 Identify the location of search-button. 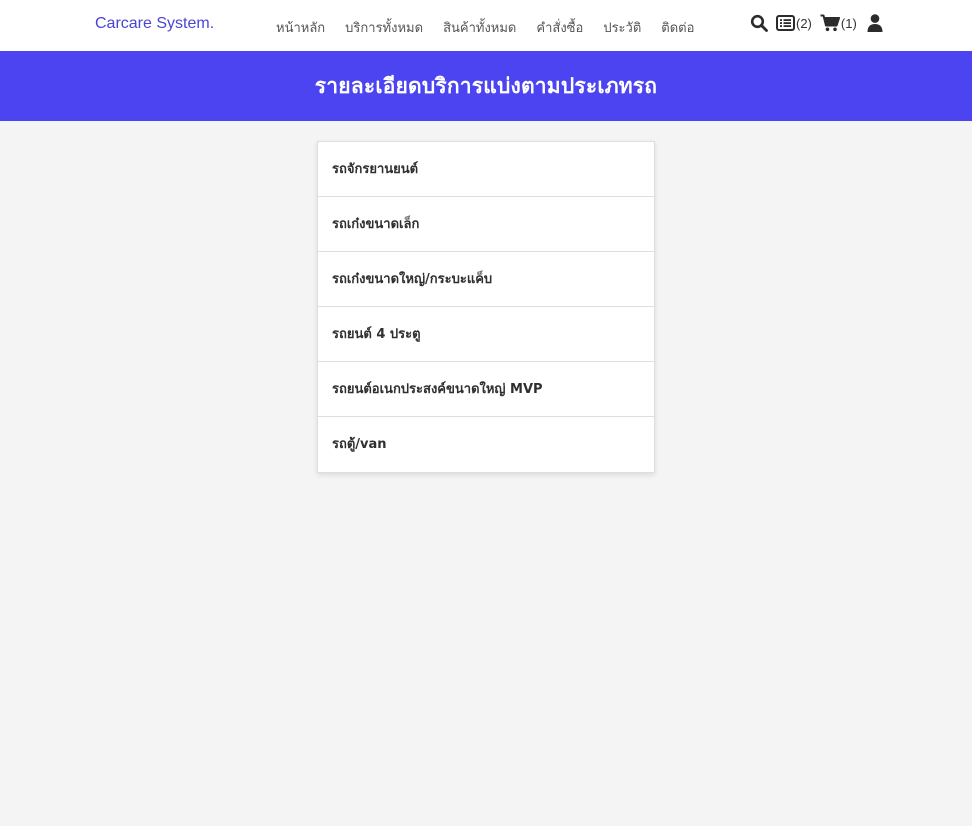
(759, 23).